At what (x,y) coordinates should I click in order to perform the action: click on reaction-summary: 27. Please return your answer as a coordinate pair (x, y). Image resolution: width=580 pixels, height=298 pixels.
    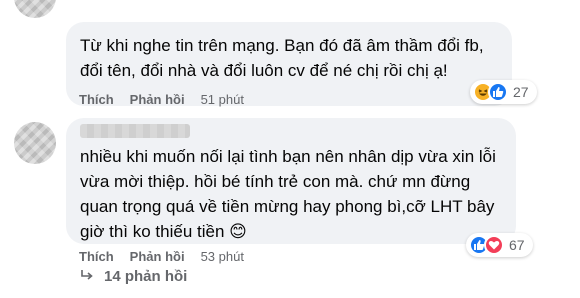
    Looking at the image, I should click on (503, 92).